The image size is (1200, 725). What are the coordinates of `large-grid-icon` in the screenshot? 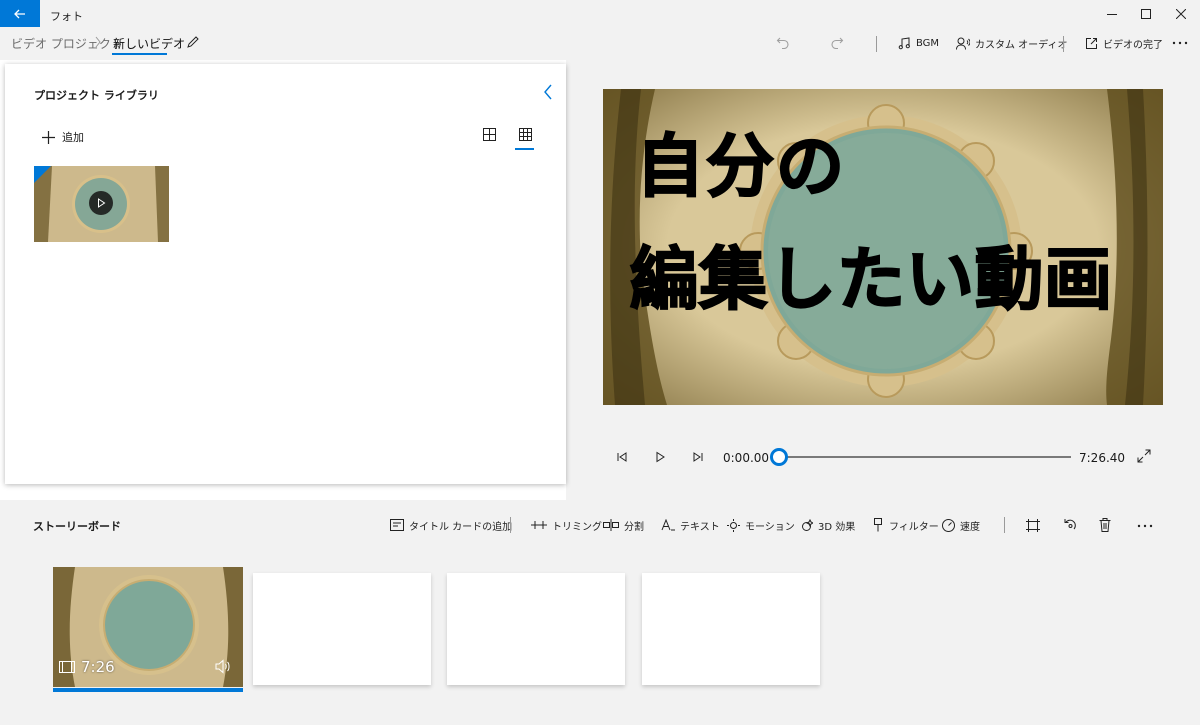 It's located at (489, 134).